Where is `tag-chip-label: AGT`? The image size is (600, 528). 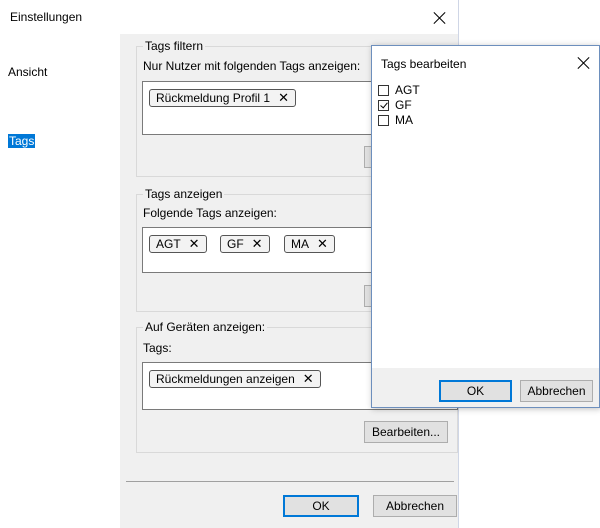
tag-chip-label: AGT is located at coordinates (168, 244).